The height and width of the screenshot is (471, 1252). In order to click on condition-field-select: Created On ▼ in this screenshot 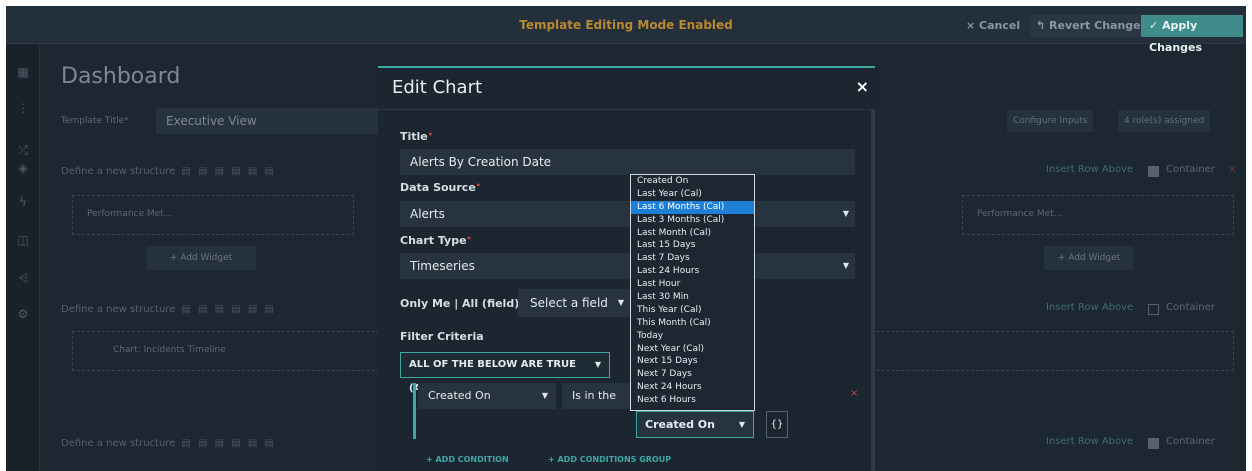, I will do `click(487, 396)`.